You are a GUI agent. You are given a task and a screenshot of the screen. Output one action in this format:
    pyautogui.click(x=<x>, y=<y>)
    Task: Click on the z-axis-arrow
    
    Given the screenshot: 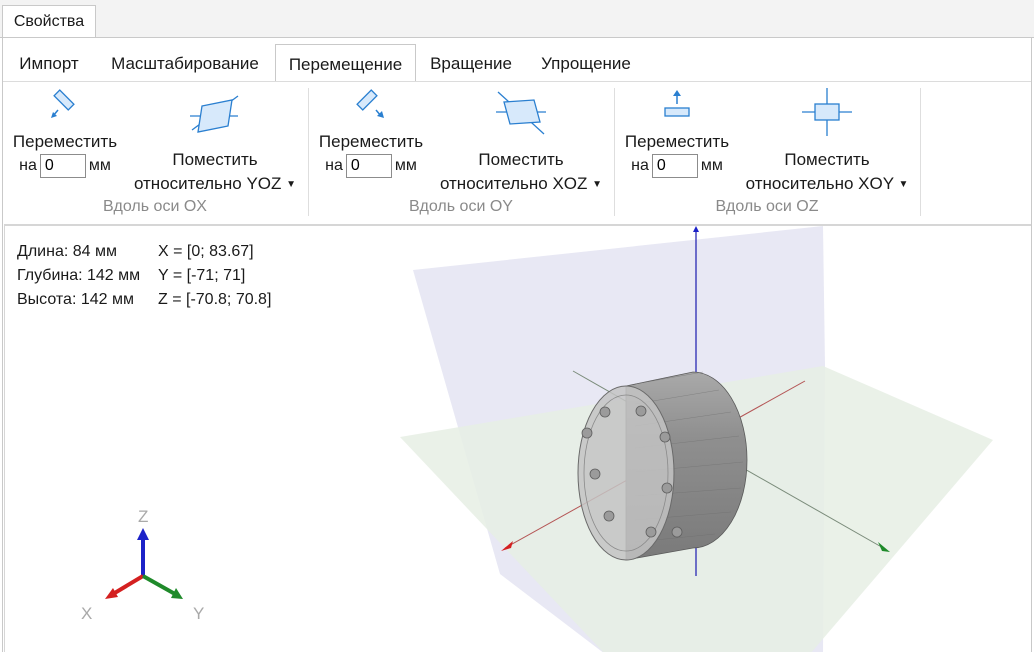 What is the action you would take?
    pyautogui.click(x=696, y=229)
    